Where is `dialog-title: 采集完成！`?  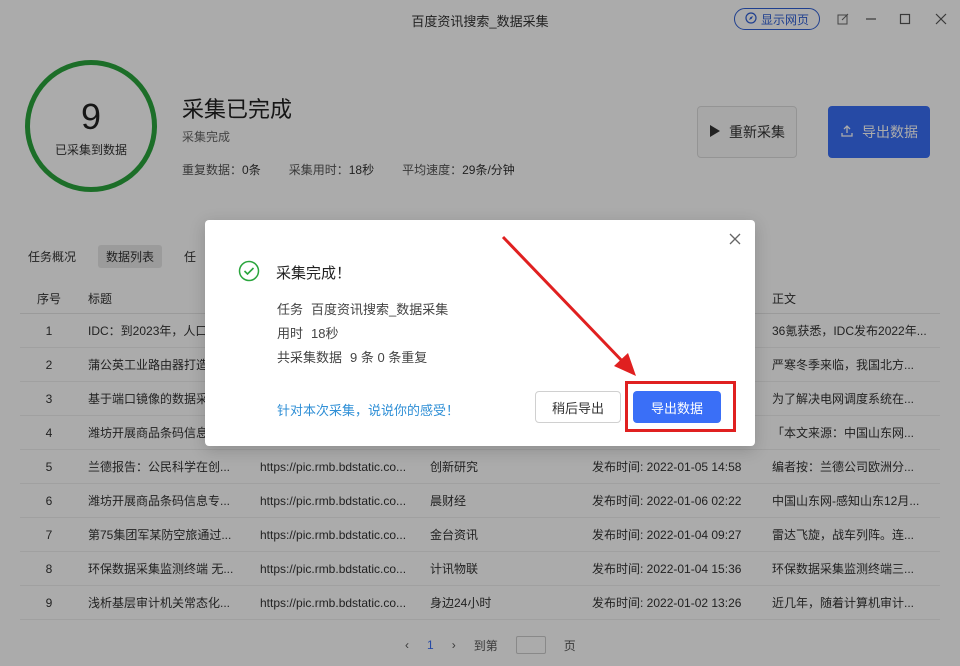
dialog-title: 采集完成！ is located at coordinates (314, 273).